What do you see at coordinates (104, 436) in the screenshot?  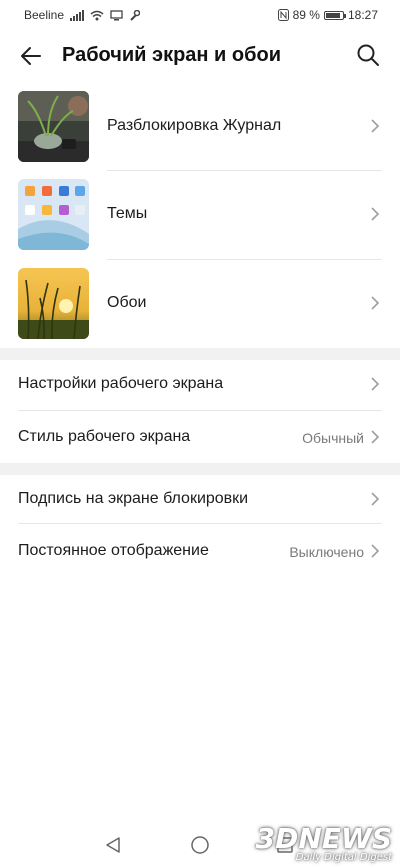 I see `home-screen-style-label: Стиль рабочего экрана` at bounding box center [104, 436].